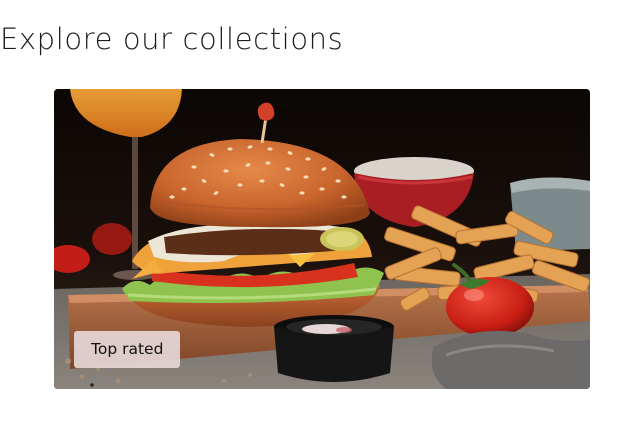  Describe the element at coordinates (127, 349) in the screenshot. I see `top-rated-badge: Top rated` at that location.